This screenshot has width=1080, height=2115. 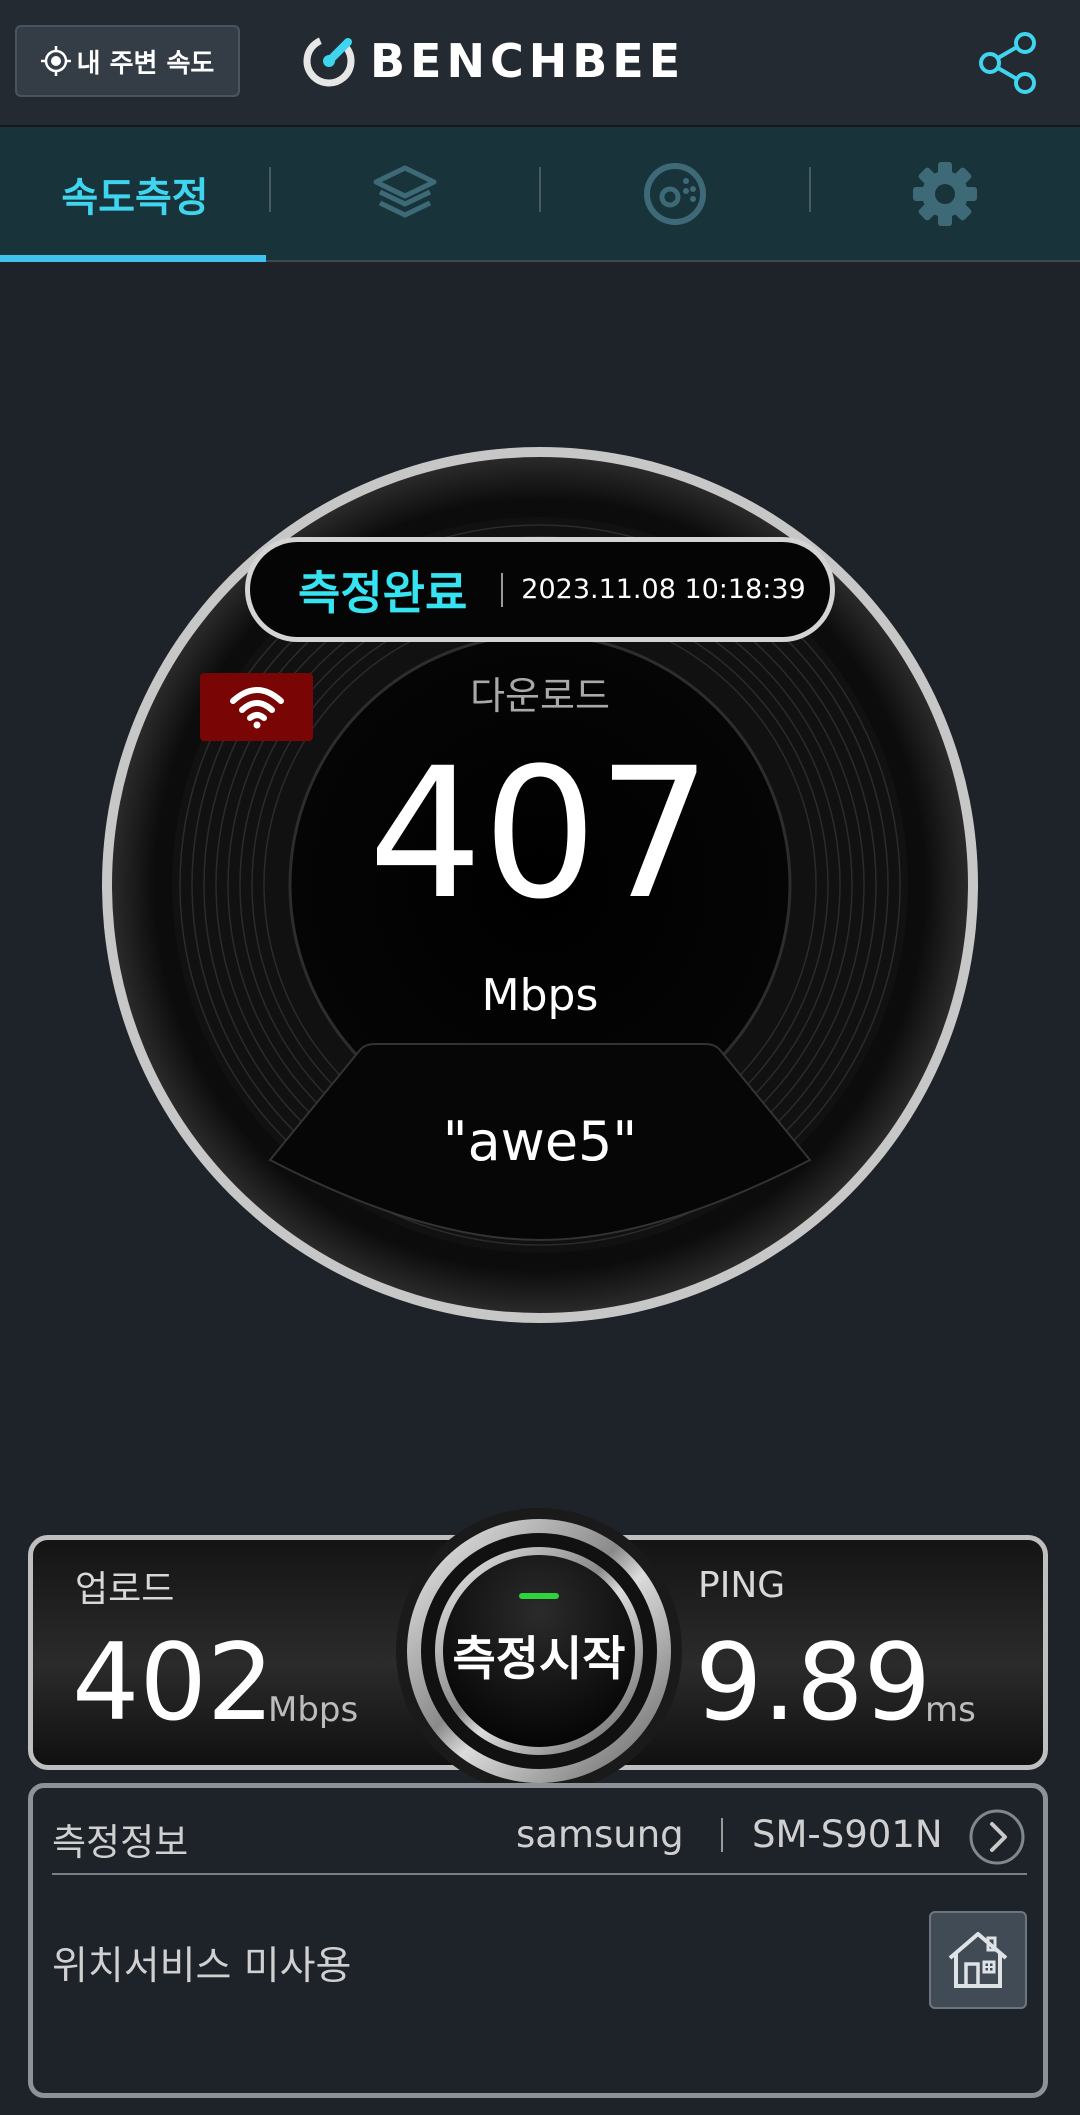 I want to click on disc-stats-icon, so click(x=675, y=193).